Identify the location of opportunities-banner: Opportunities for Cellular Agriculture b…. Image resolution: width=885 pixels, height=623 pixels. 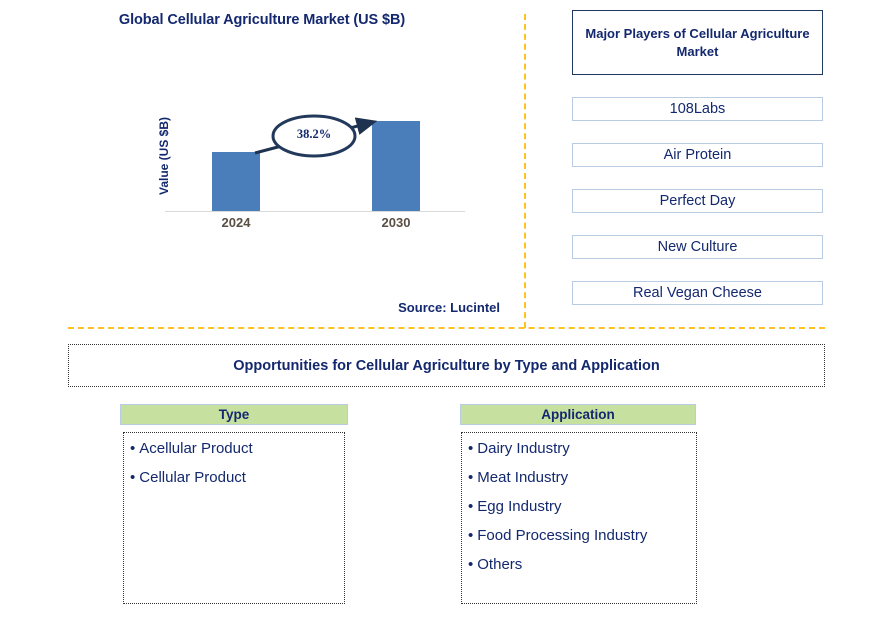
(446, 365).